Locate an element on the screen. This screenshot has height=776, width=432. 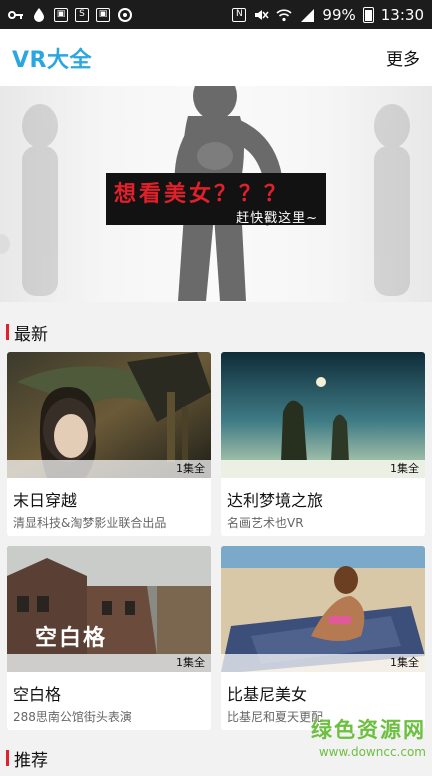
banner-title: 想看美女？？？ is located at coordinates (202, 194).